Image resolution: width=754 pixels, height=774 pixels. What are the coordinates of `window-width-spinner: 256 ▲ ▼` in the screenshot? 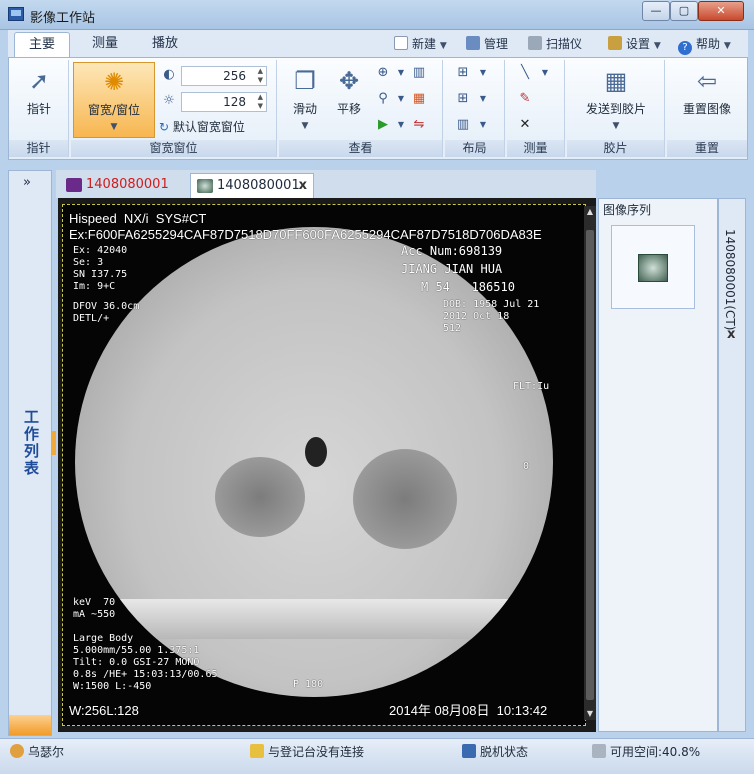 It's located at (224, 76).